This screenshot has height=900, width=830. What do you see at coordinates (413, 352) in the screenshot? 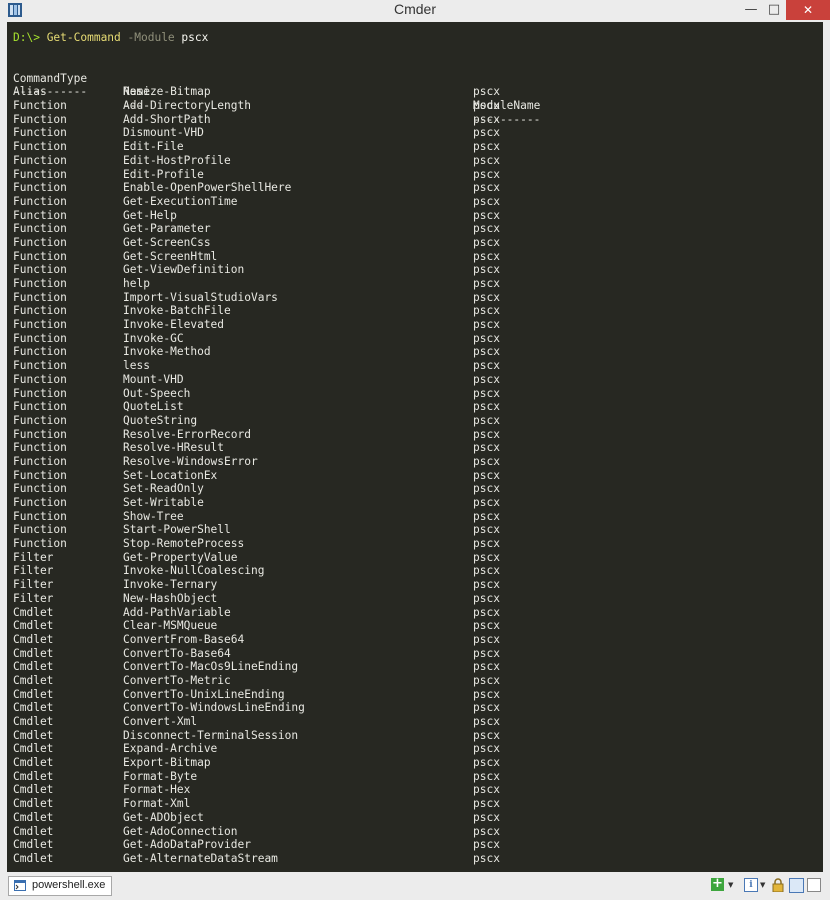
I see `table-row: Function Invoke-Method pscx` at bounding box center [413, 352].